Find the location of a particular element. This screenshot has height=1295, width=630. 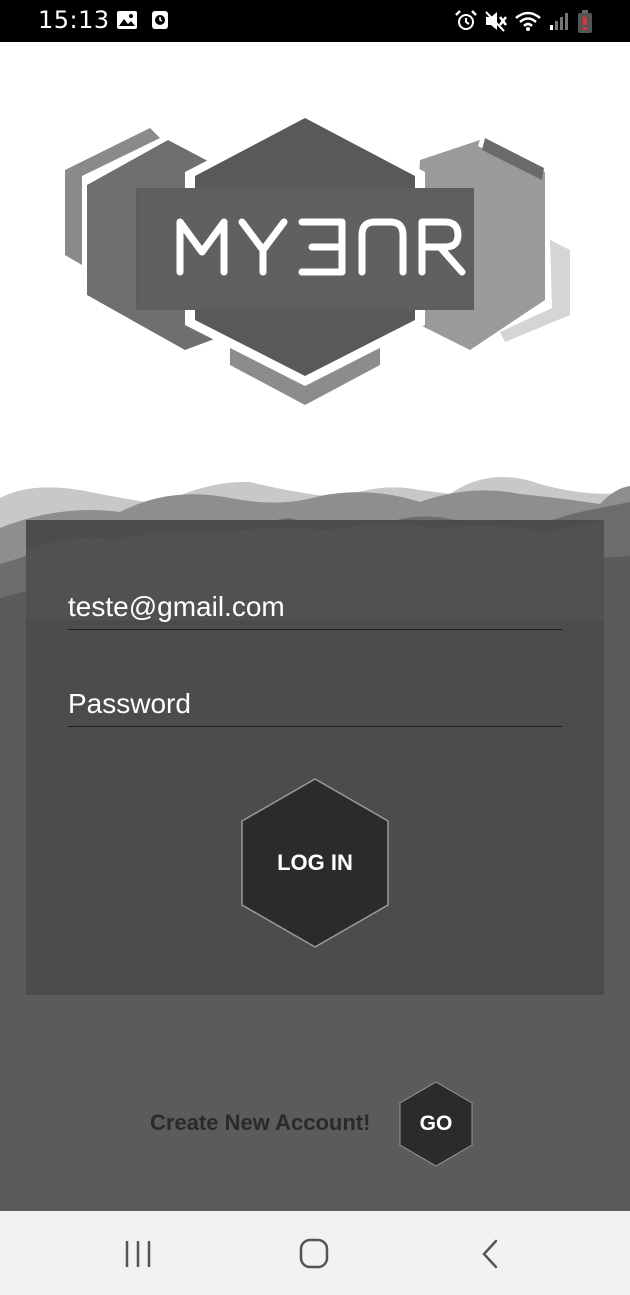

recents-icon is located at coordinates (138, 1254).